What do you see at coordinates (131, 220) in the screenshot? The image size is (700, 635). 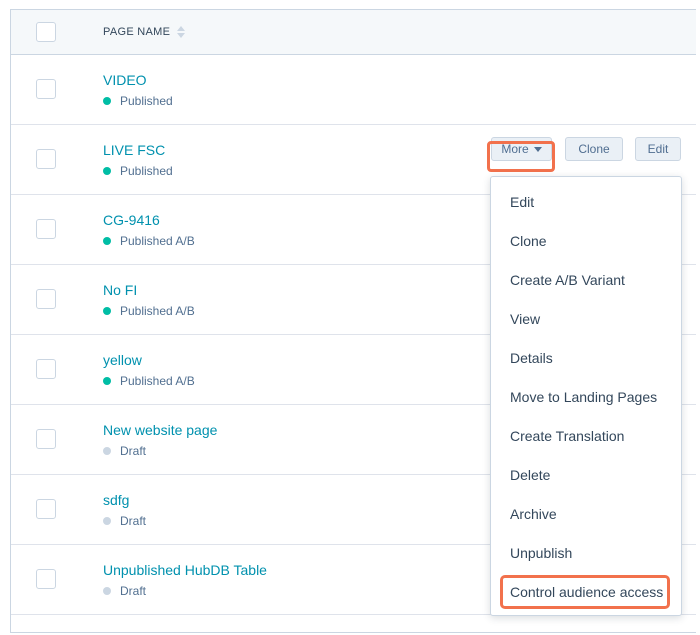 I see `page-name-link: CG-9416` at bounding box center [131, 220].